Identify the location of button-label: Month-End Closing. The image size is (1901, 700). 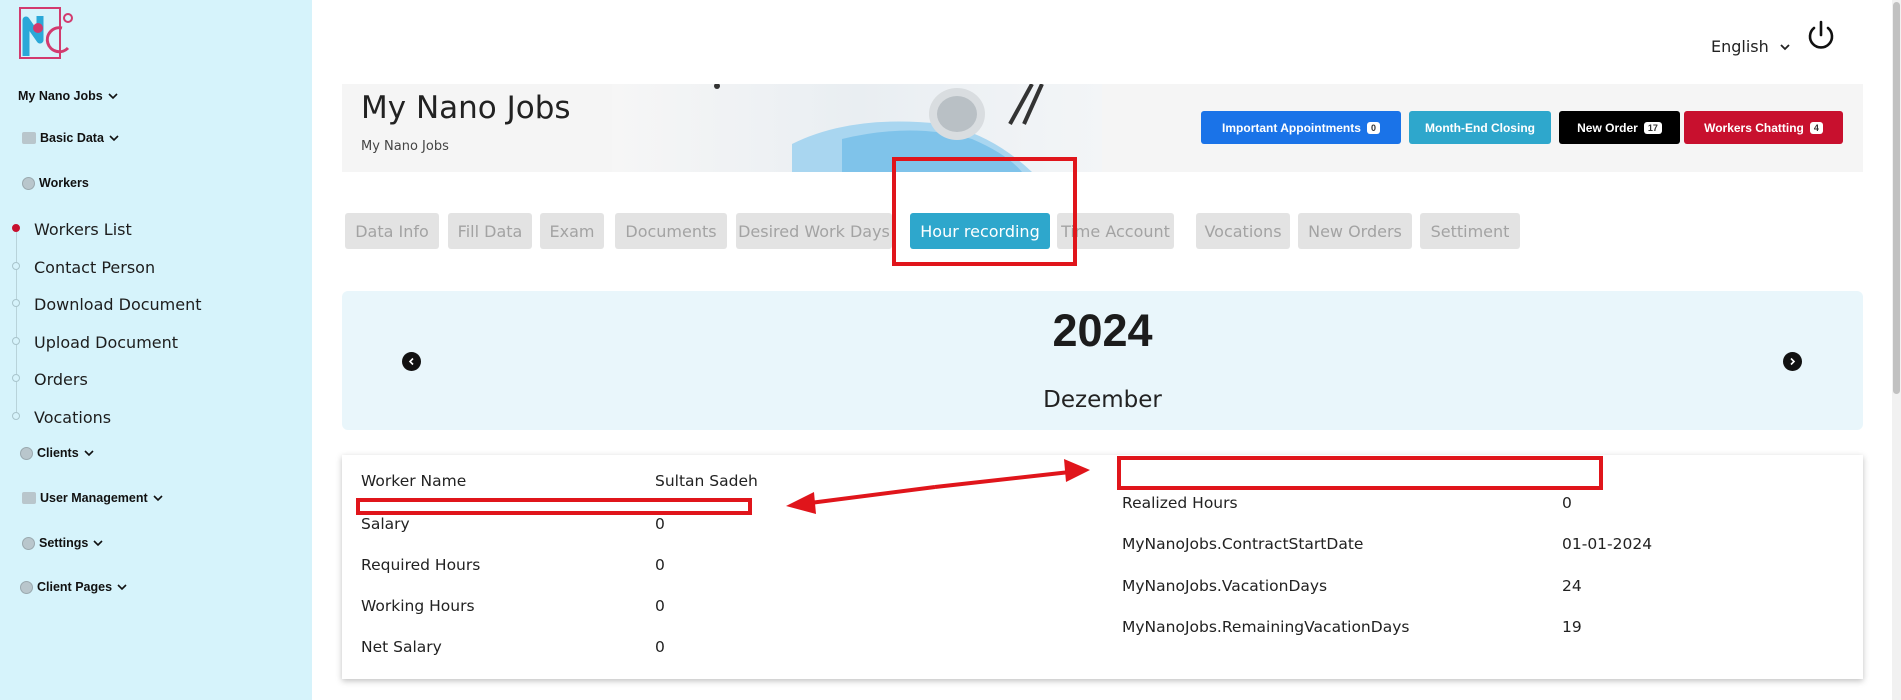
(1480, 127).